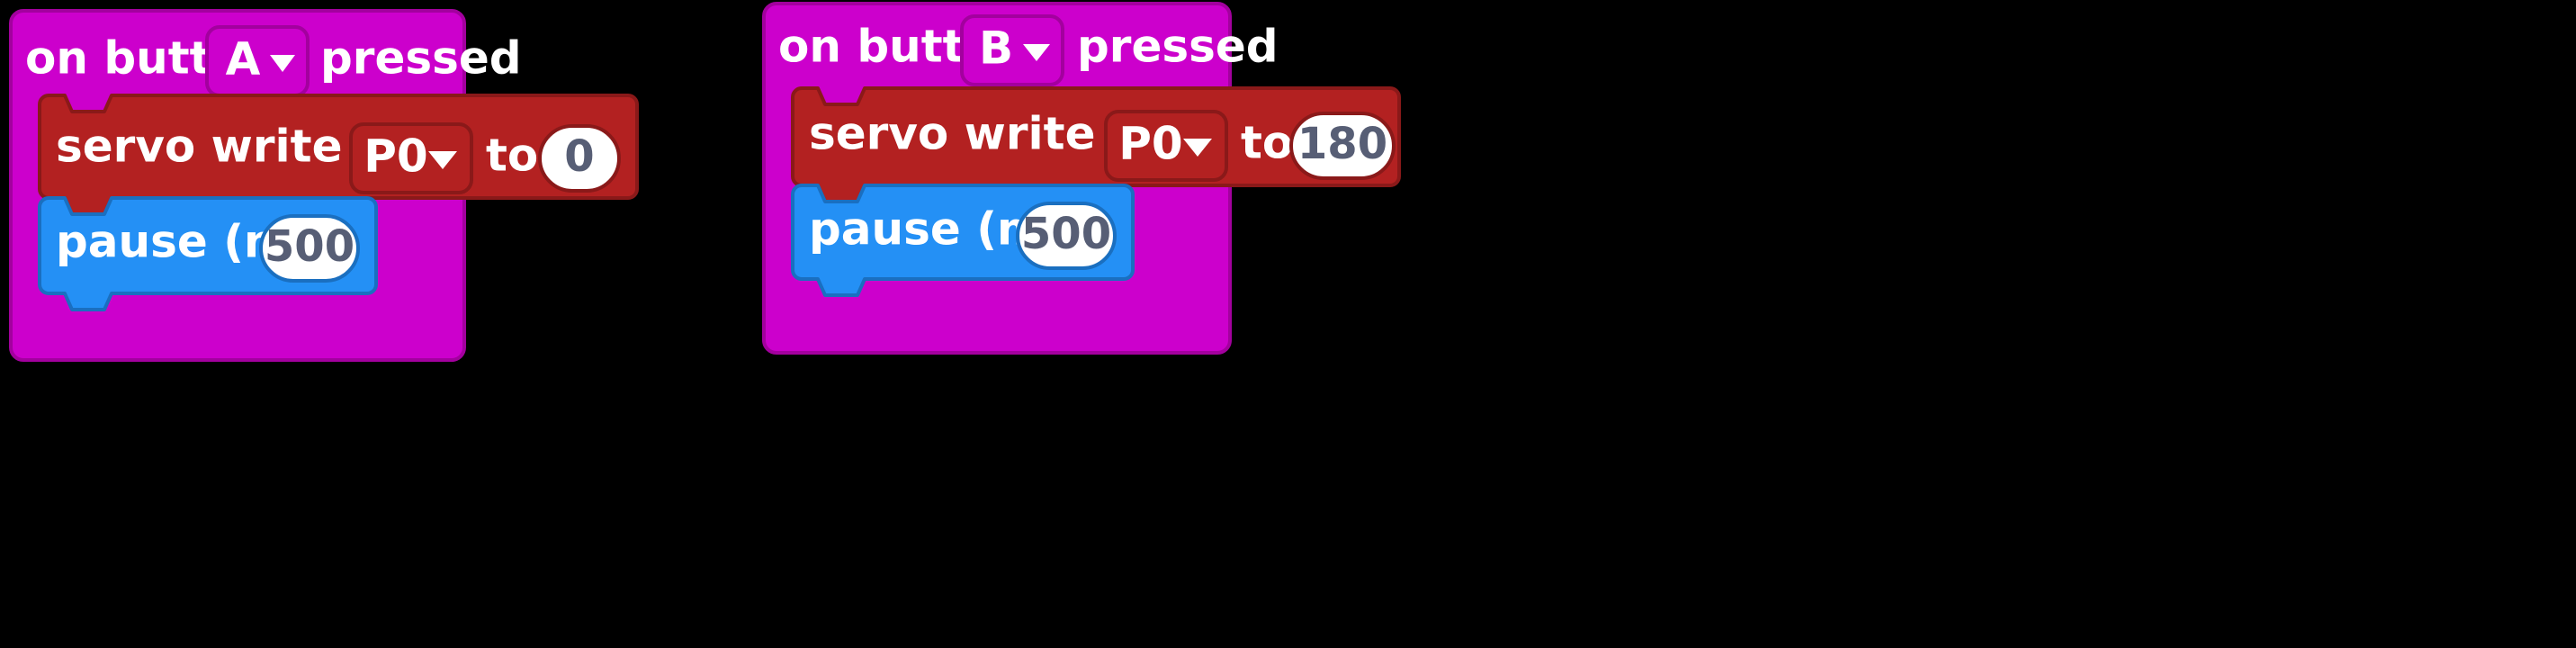  What do you see at coordinates (1178, 47) in the screenshot?
I see `event-suffix-b: pressed` at bounding box center [1178, 47].